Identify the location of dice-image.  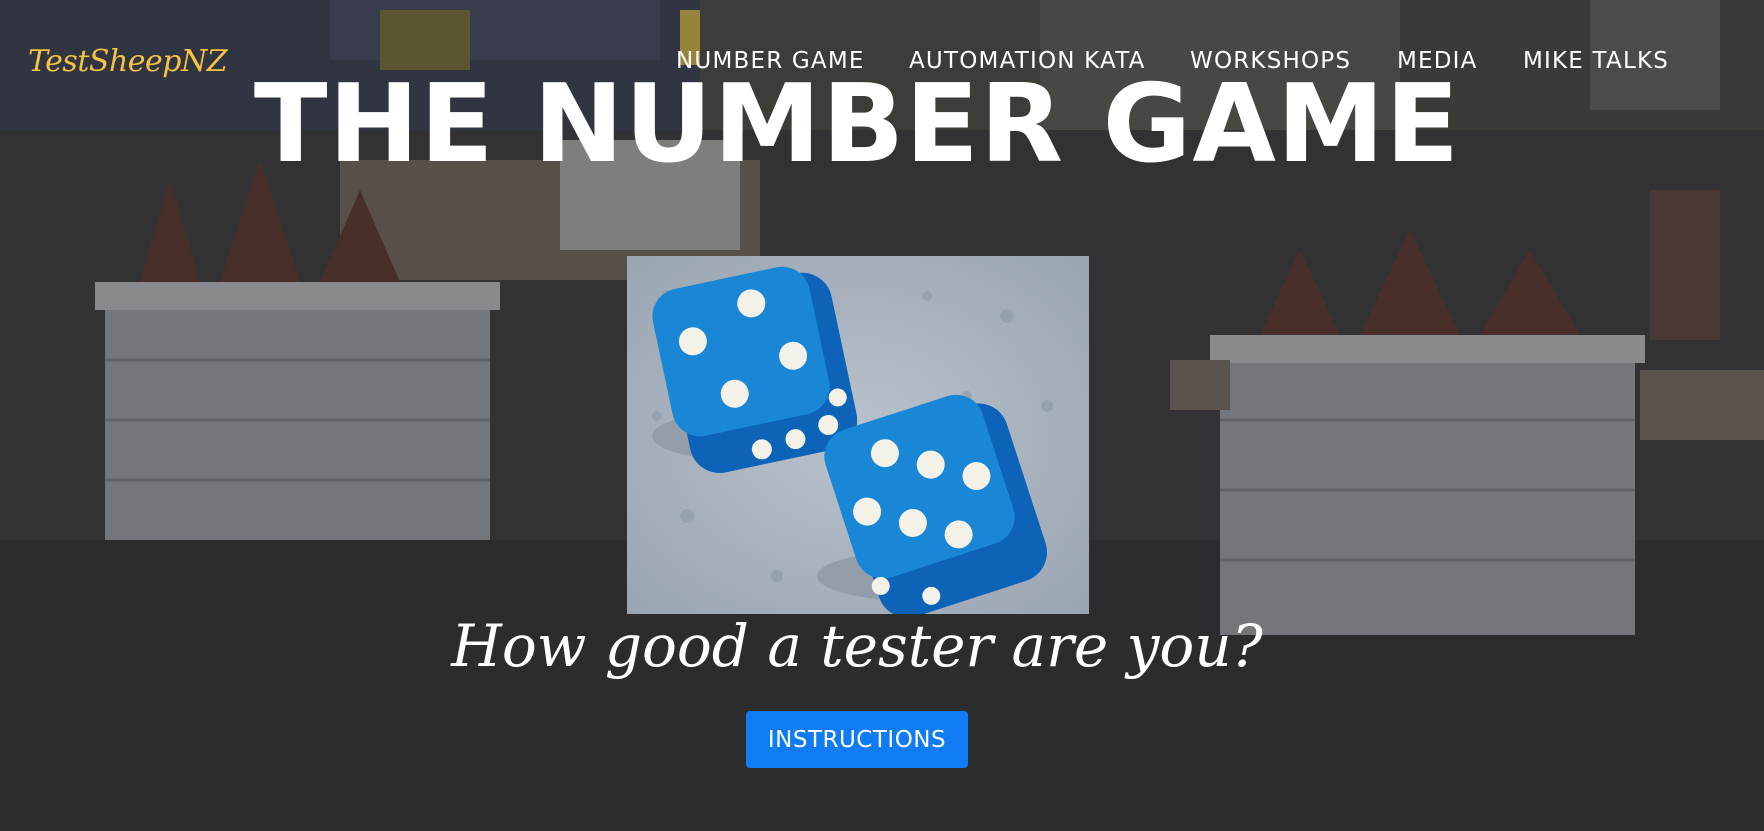
(858, 435).